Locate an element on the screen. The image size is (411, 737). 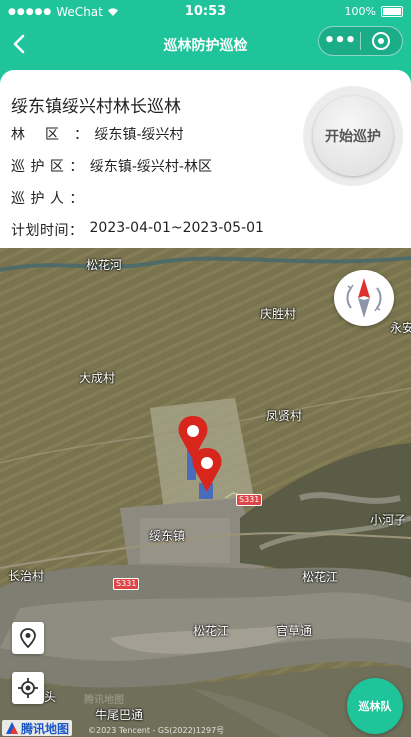
mini-program-capsule: ••• is located at coordinates (360, 41).